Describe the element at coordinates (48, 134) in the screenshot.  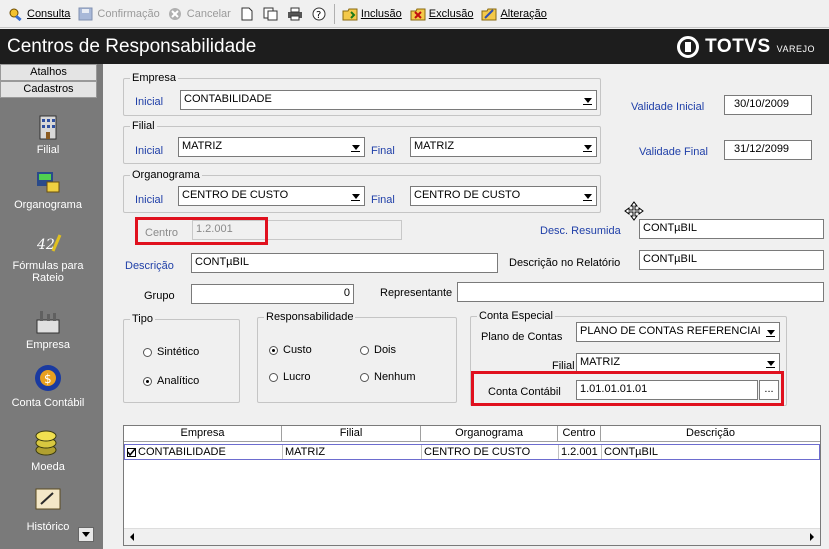
I see `sidebar-item-filial: Filial` at that location.